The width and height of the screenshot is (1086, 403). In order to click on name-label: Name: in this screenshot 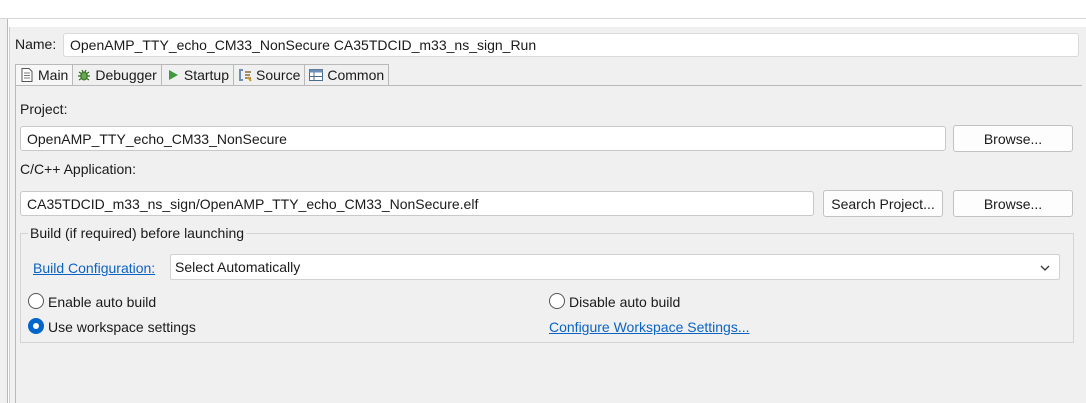, I will do `click(36, 44)`.